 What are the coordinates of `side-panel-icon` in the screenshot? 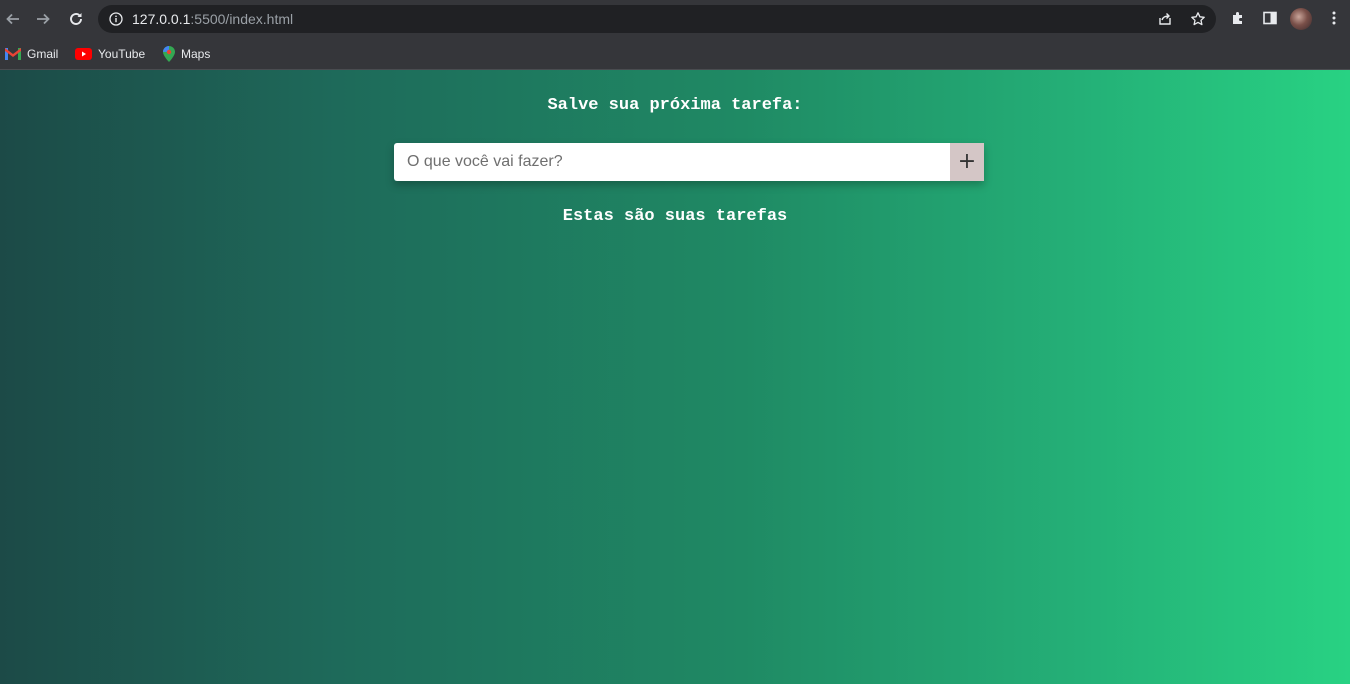 It's located at (1270, 18).